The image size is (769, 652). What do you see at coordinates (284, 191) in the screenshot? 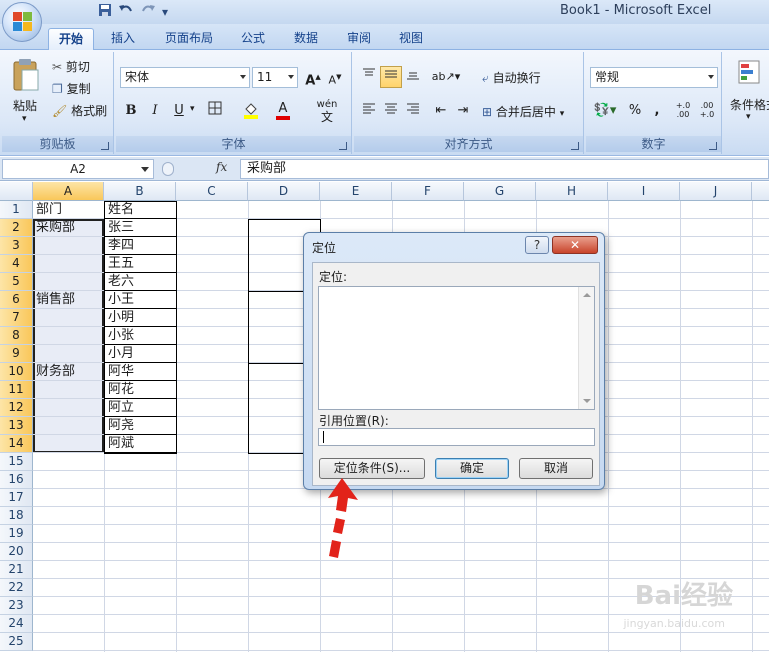
I see `column-header-d: D` at bounding box center [284, 191].